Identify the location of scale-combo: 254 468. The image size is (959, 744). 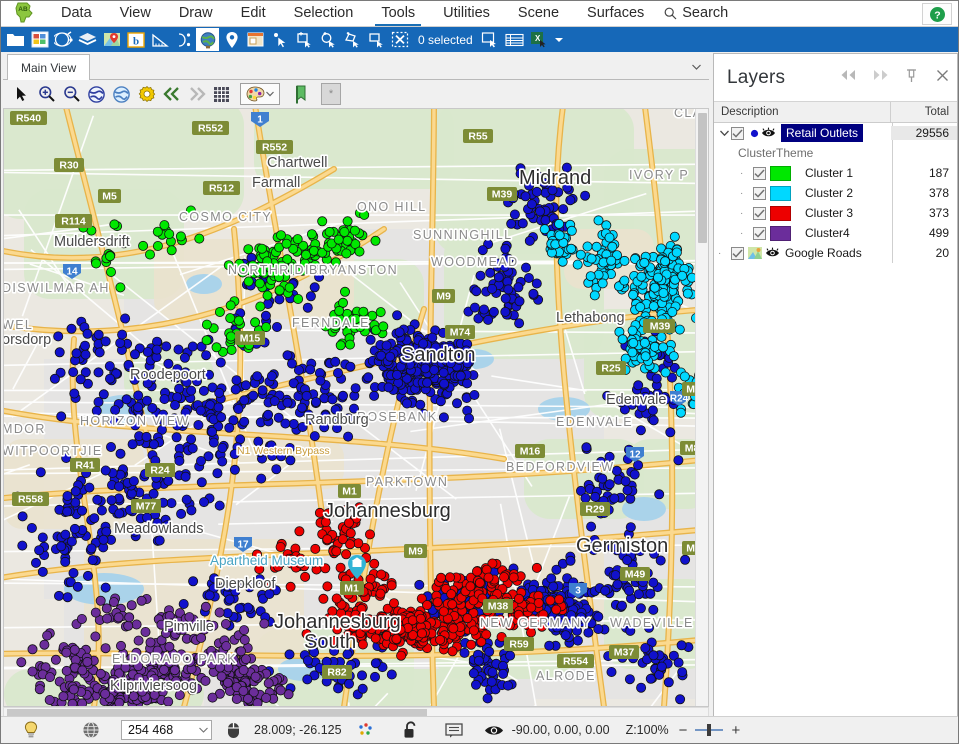
(166, 730).